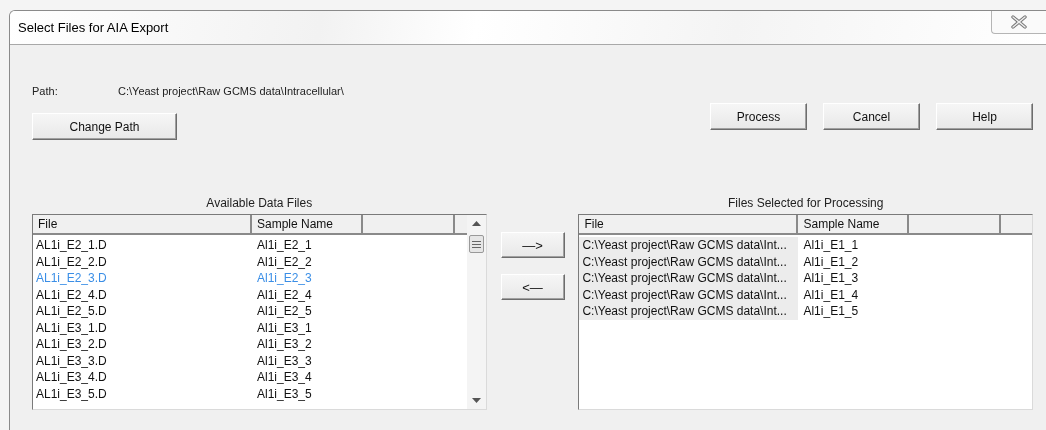 The height and width of the screenshot is (430, 1046). I want to click on action-button: Cancel, so click(871, 116).